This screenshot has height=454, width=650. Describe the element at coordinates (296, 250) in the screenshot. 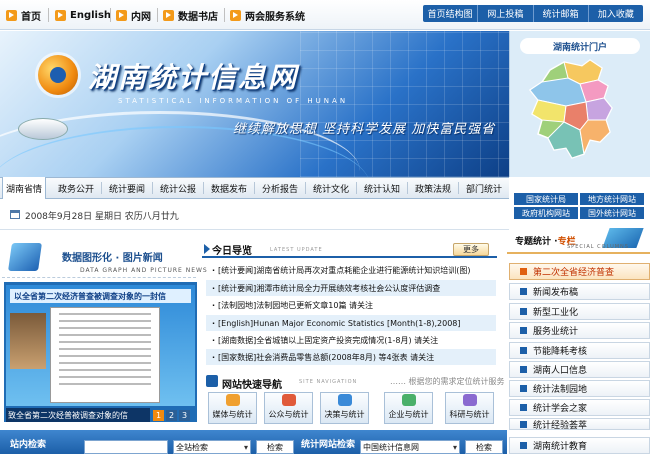

I see `today-subtitle: LATEST UPDATE` at that location.